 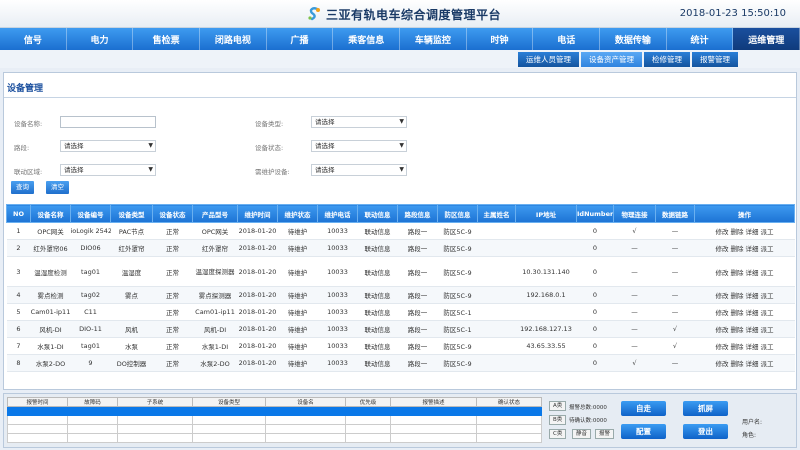 What do you see at coordinates (90, 271) in the screenshot?
I see `cell-code: tag01` at bounding box center [90, 271].